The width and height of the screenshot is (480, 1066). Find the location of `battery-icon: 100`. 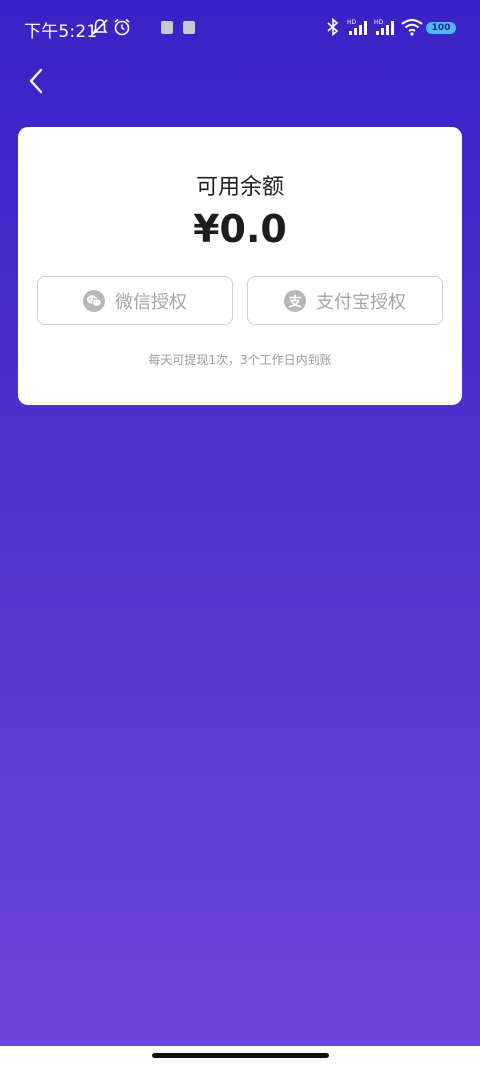

battery-icon: 100 is located at coordinates (441, 28).